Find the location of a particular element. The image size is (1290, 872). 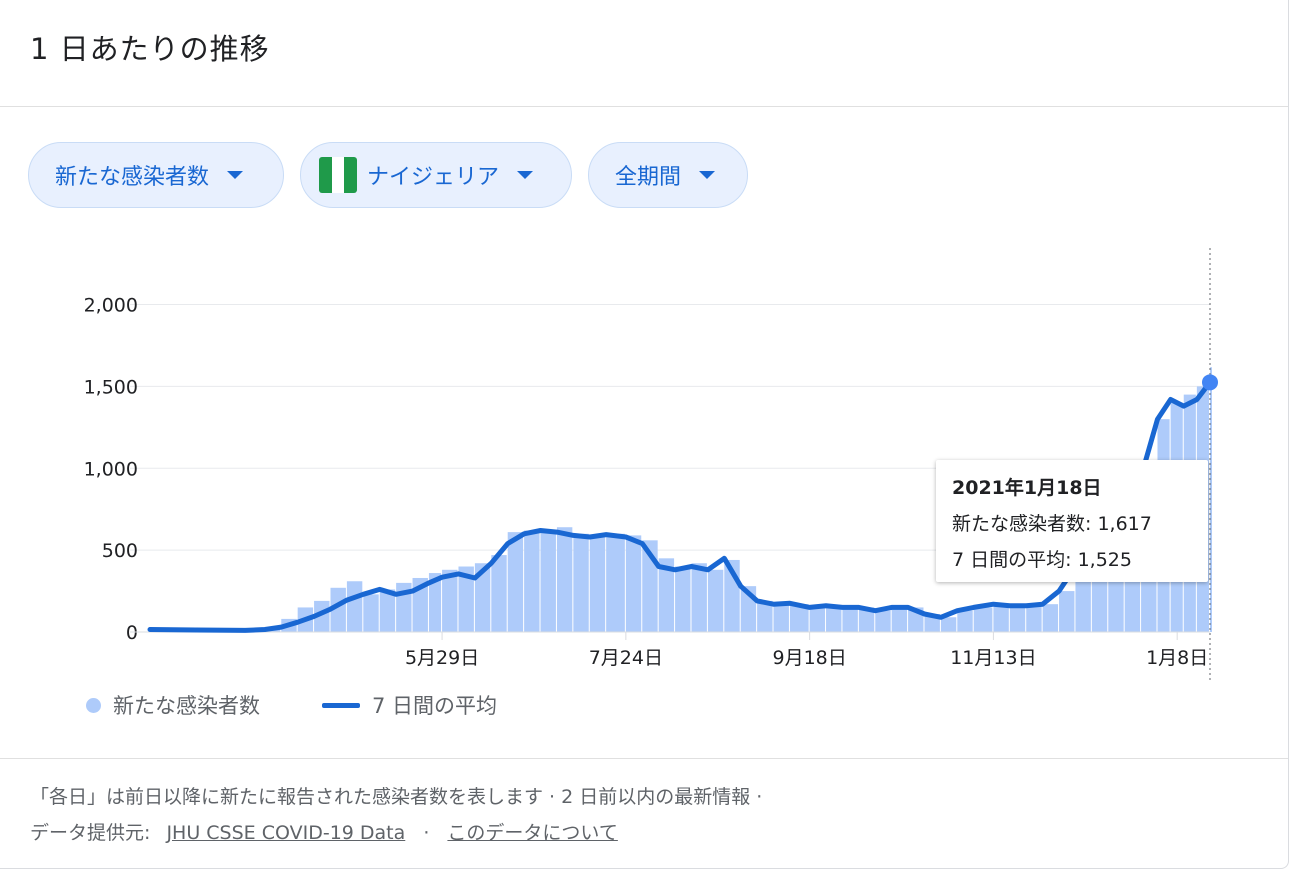

x-tick-label: 1月8日 is located at coordinates (1177, 658).